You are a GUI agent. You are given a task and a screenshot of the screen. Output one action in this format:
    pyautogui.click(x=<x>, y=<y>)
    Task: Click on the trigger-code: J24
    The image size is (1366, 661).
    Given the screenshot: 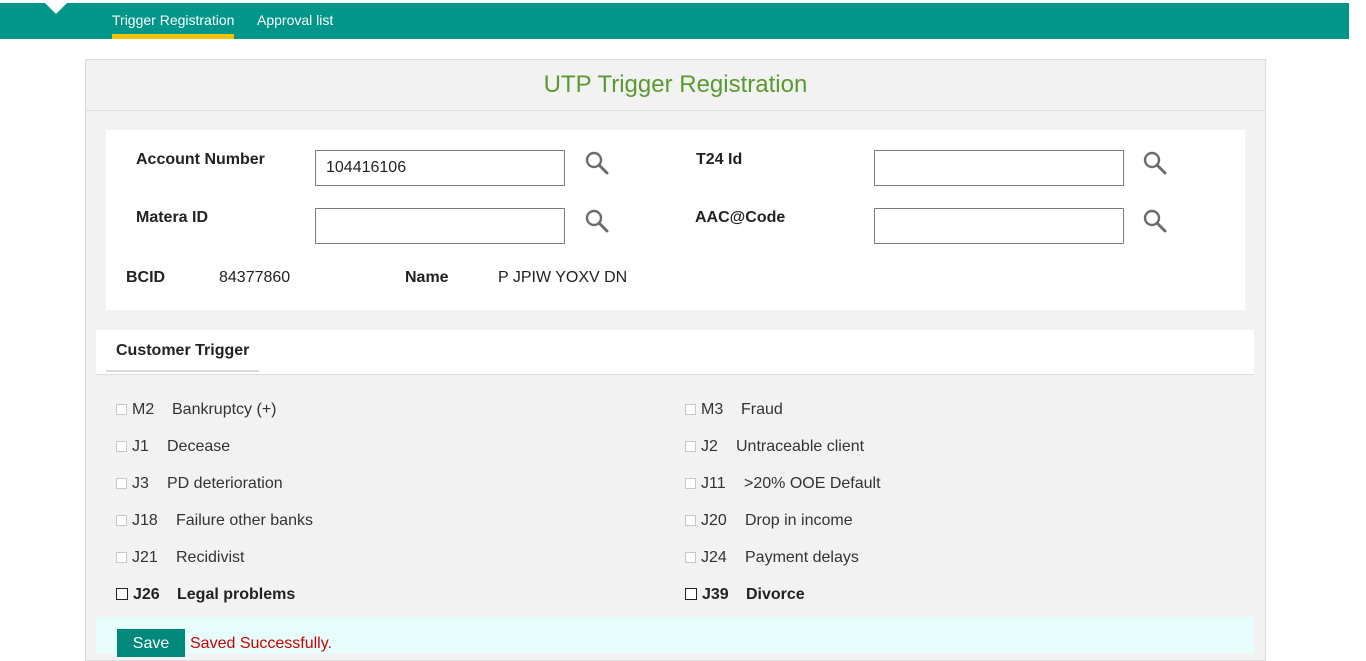 What is the action you would take?
    pyautogui.click(x=714, y=557)
    